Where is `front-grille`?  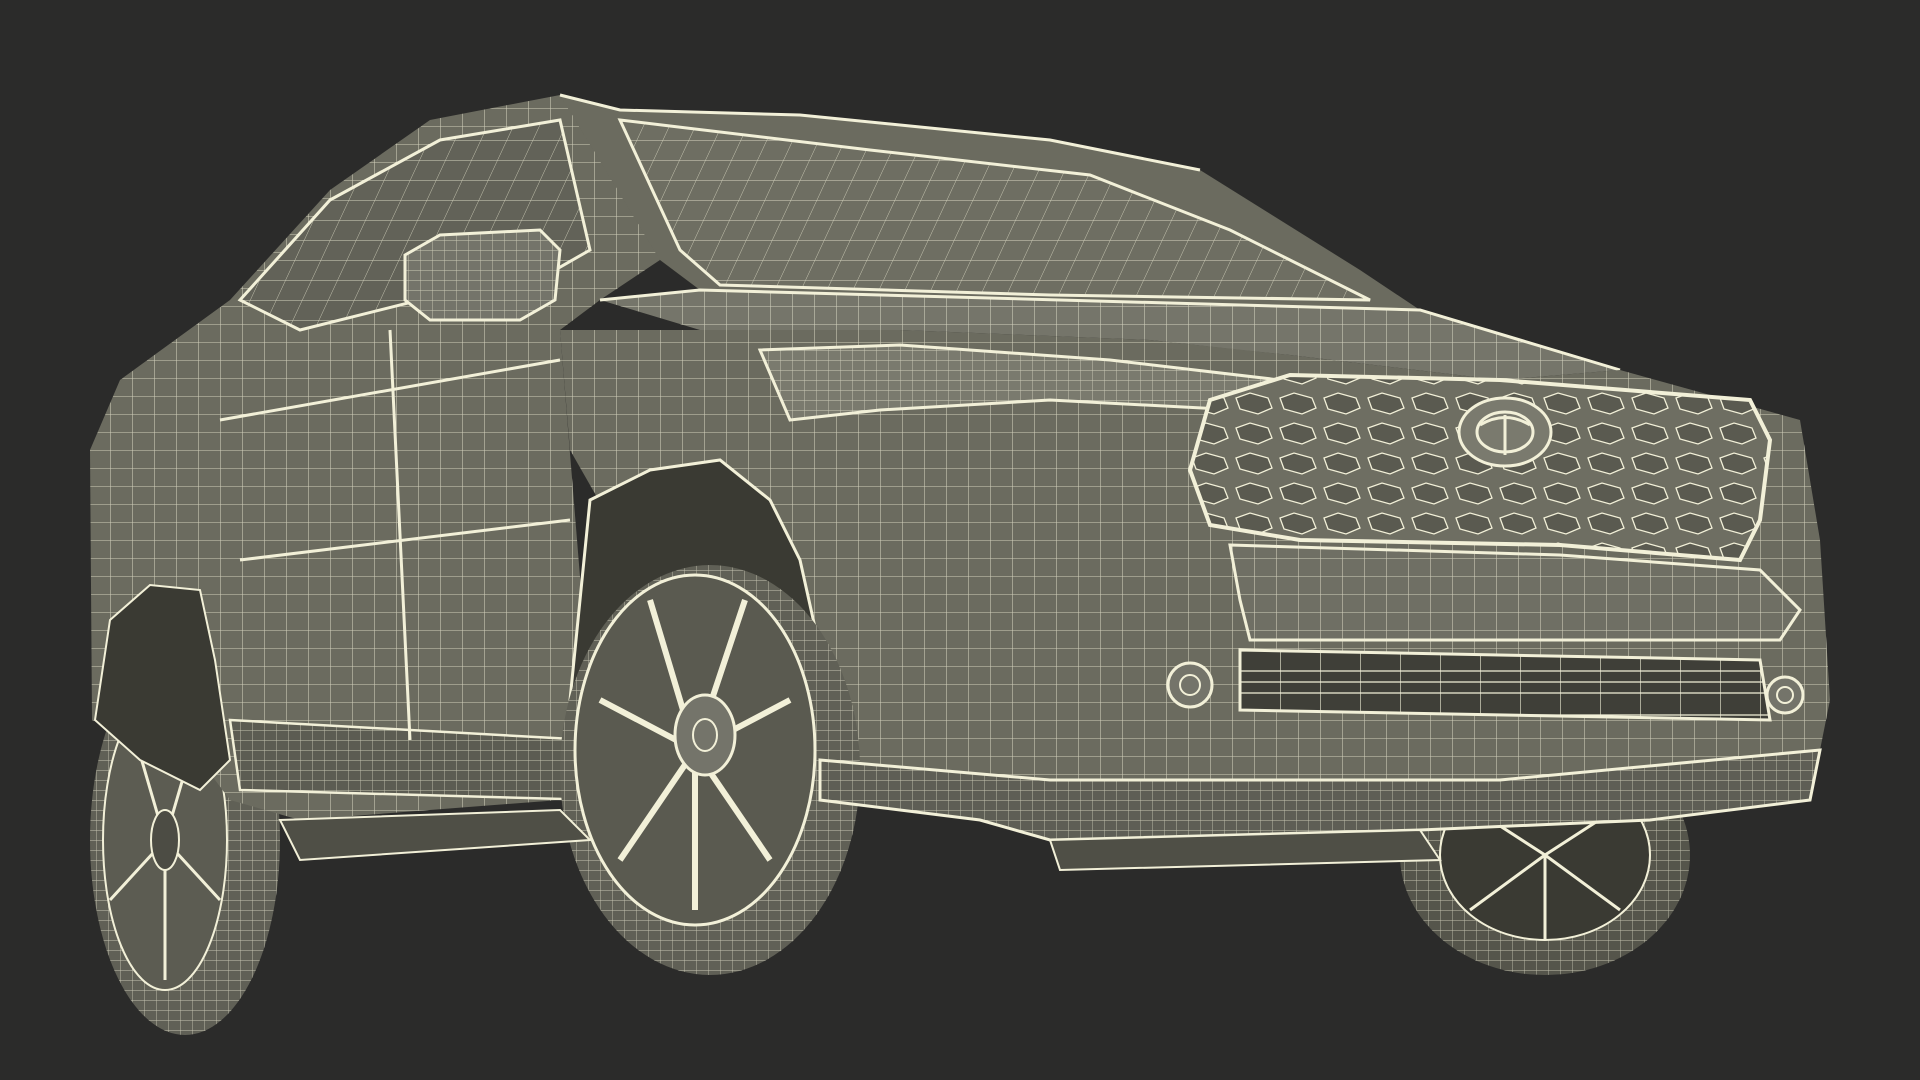
front-grille is located at coordinates (1480, 467).